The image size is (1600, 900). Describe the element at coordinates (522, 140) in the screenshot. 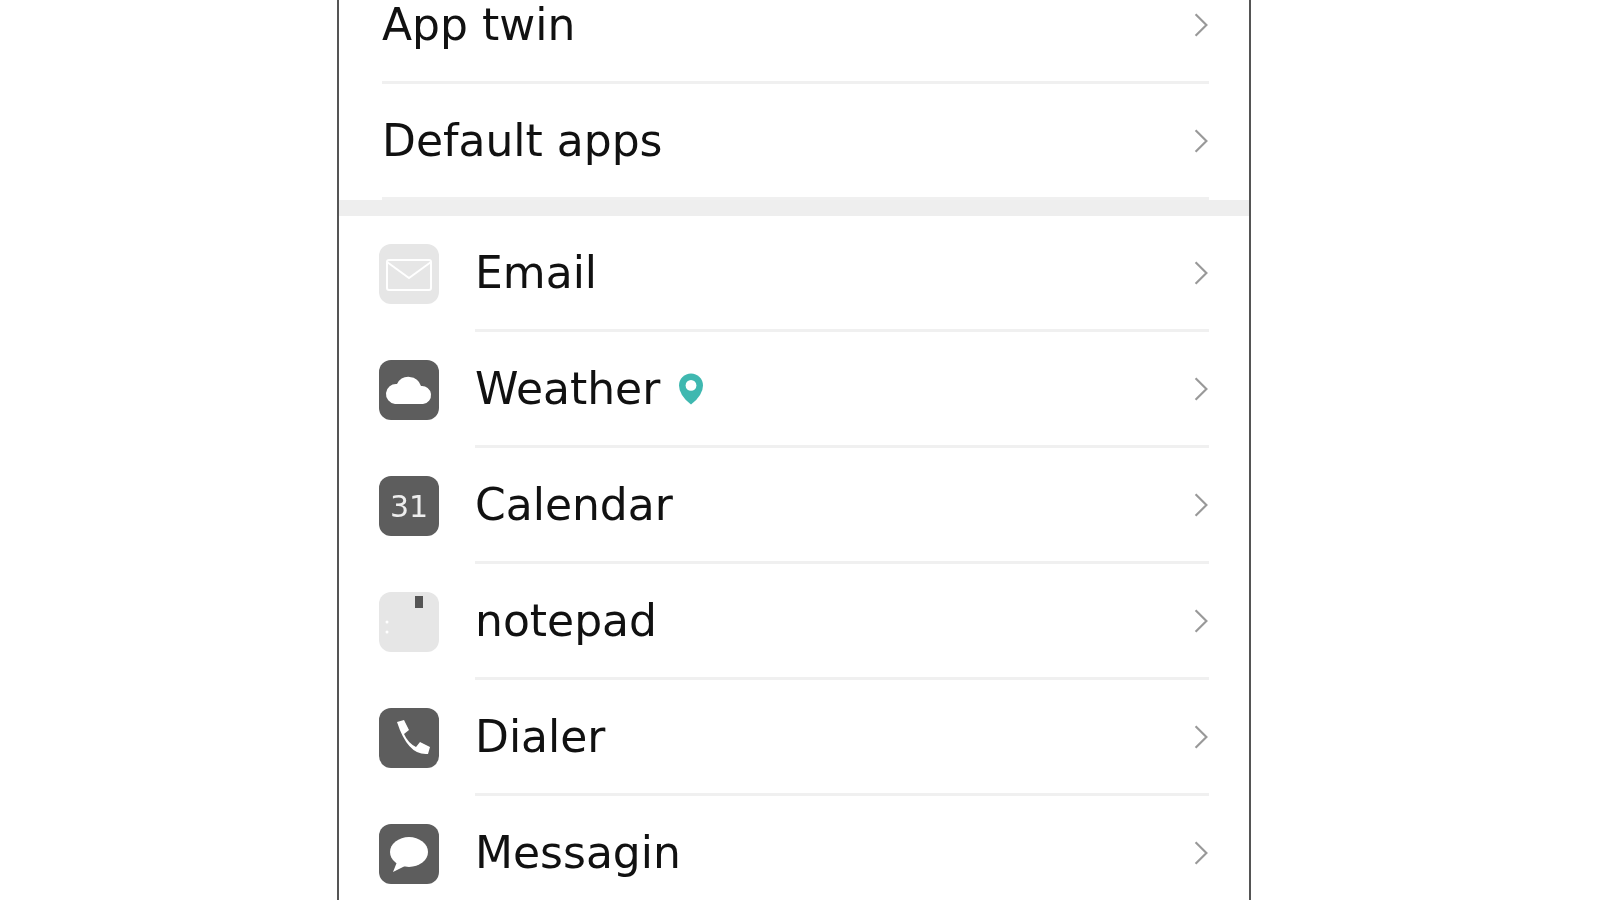

I see `row-label: Default apps` at that location.